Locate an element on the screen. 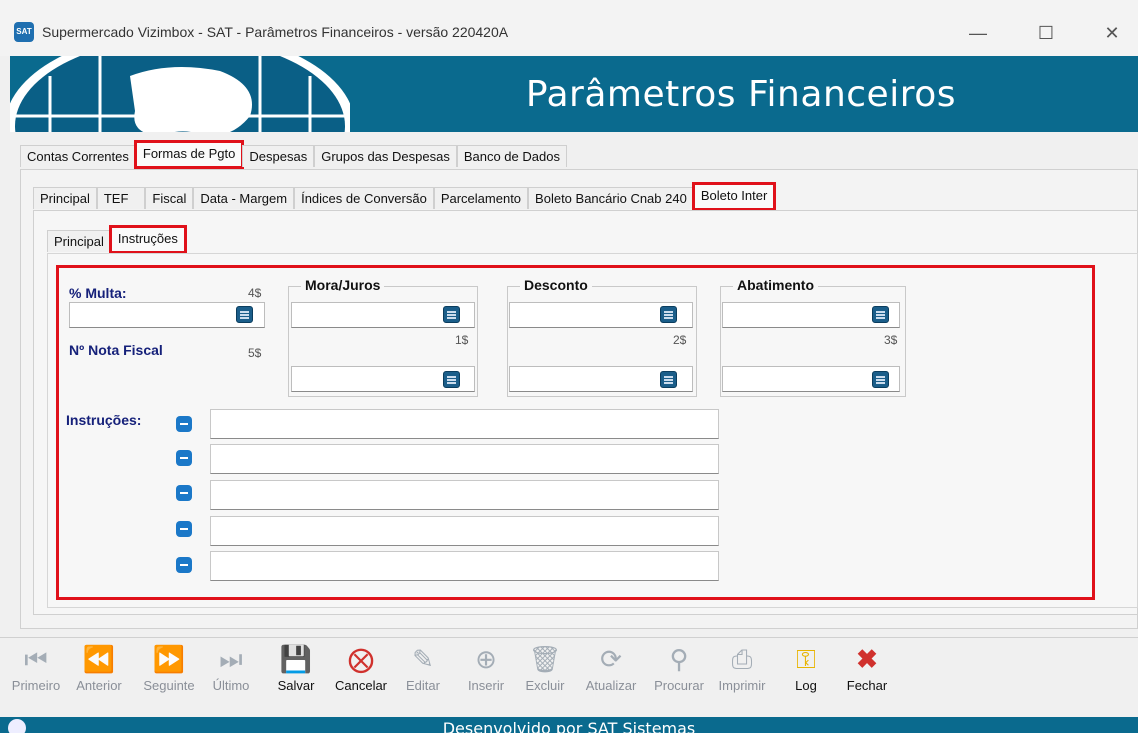 This screenshot has width=1138, height=733. close-icon: ✖ is located at coordinates (867, 659).